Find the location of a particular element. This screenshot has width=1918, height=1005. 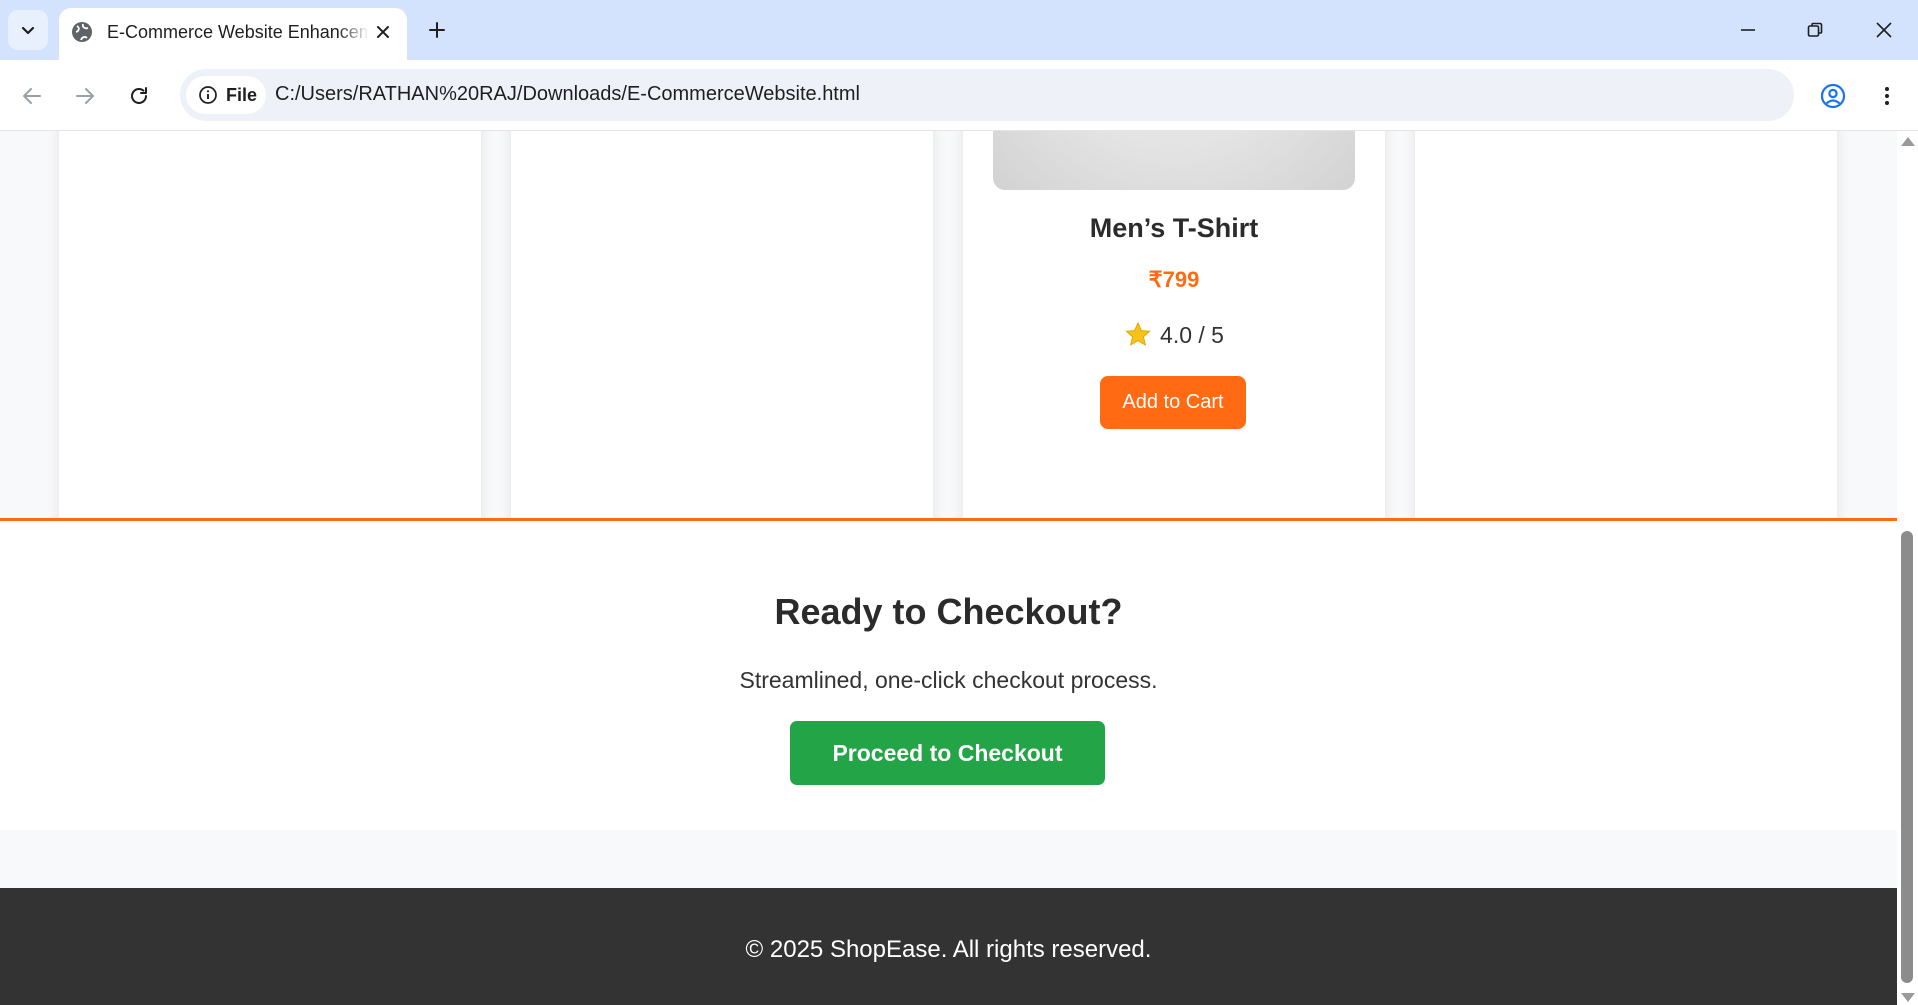

star-icon is located at coordinates (1138, 333).